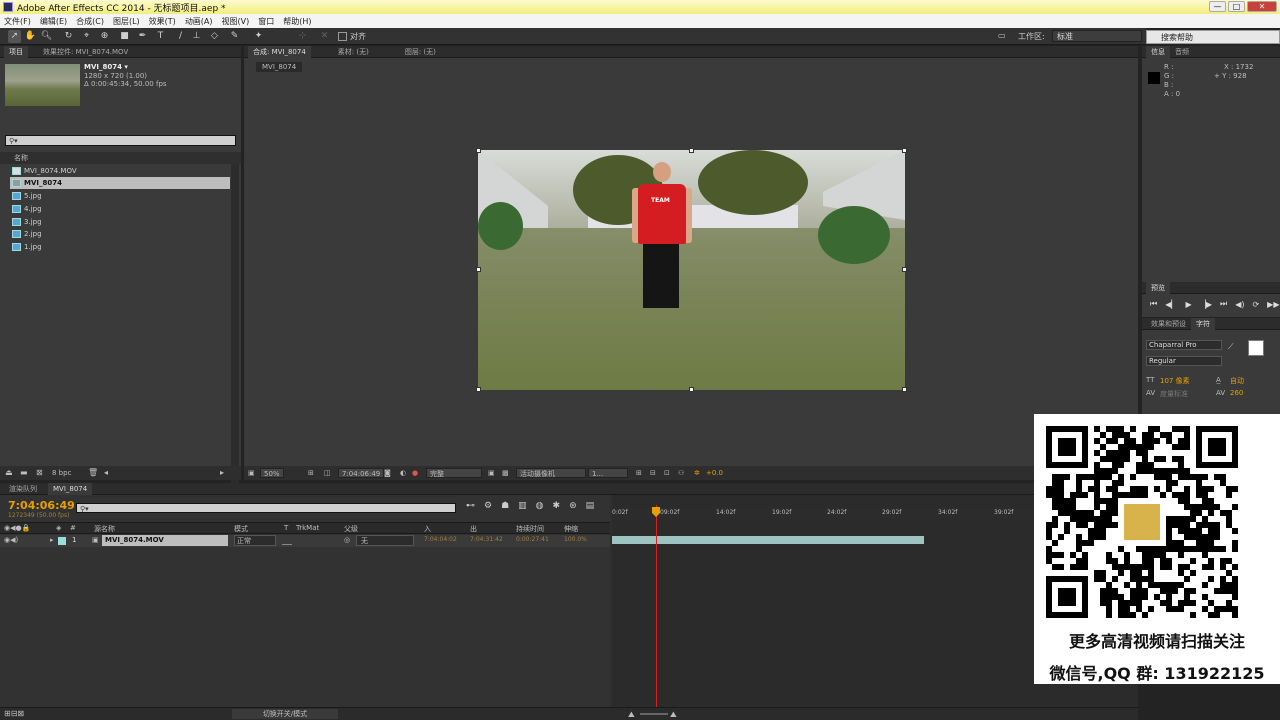 The width and height of the screenshot is (1280, 720). I want to click on menu-animation: 动画(A), so click(199, 21).